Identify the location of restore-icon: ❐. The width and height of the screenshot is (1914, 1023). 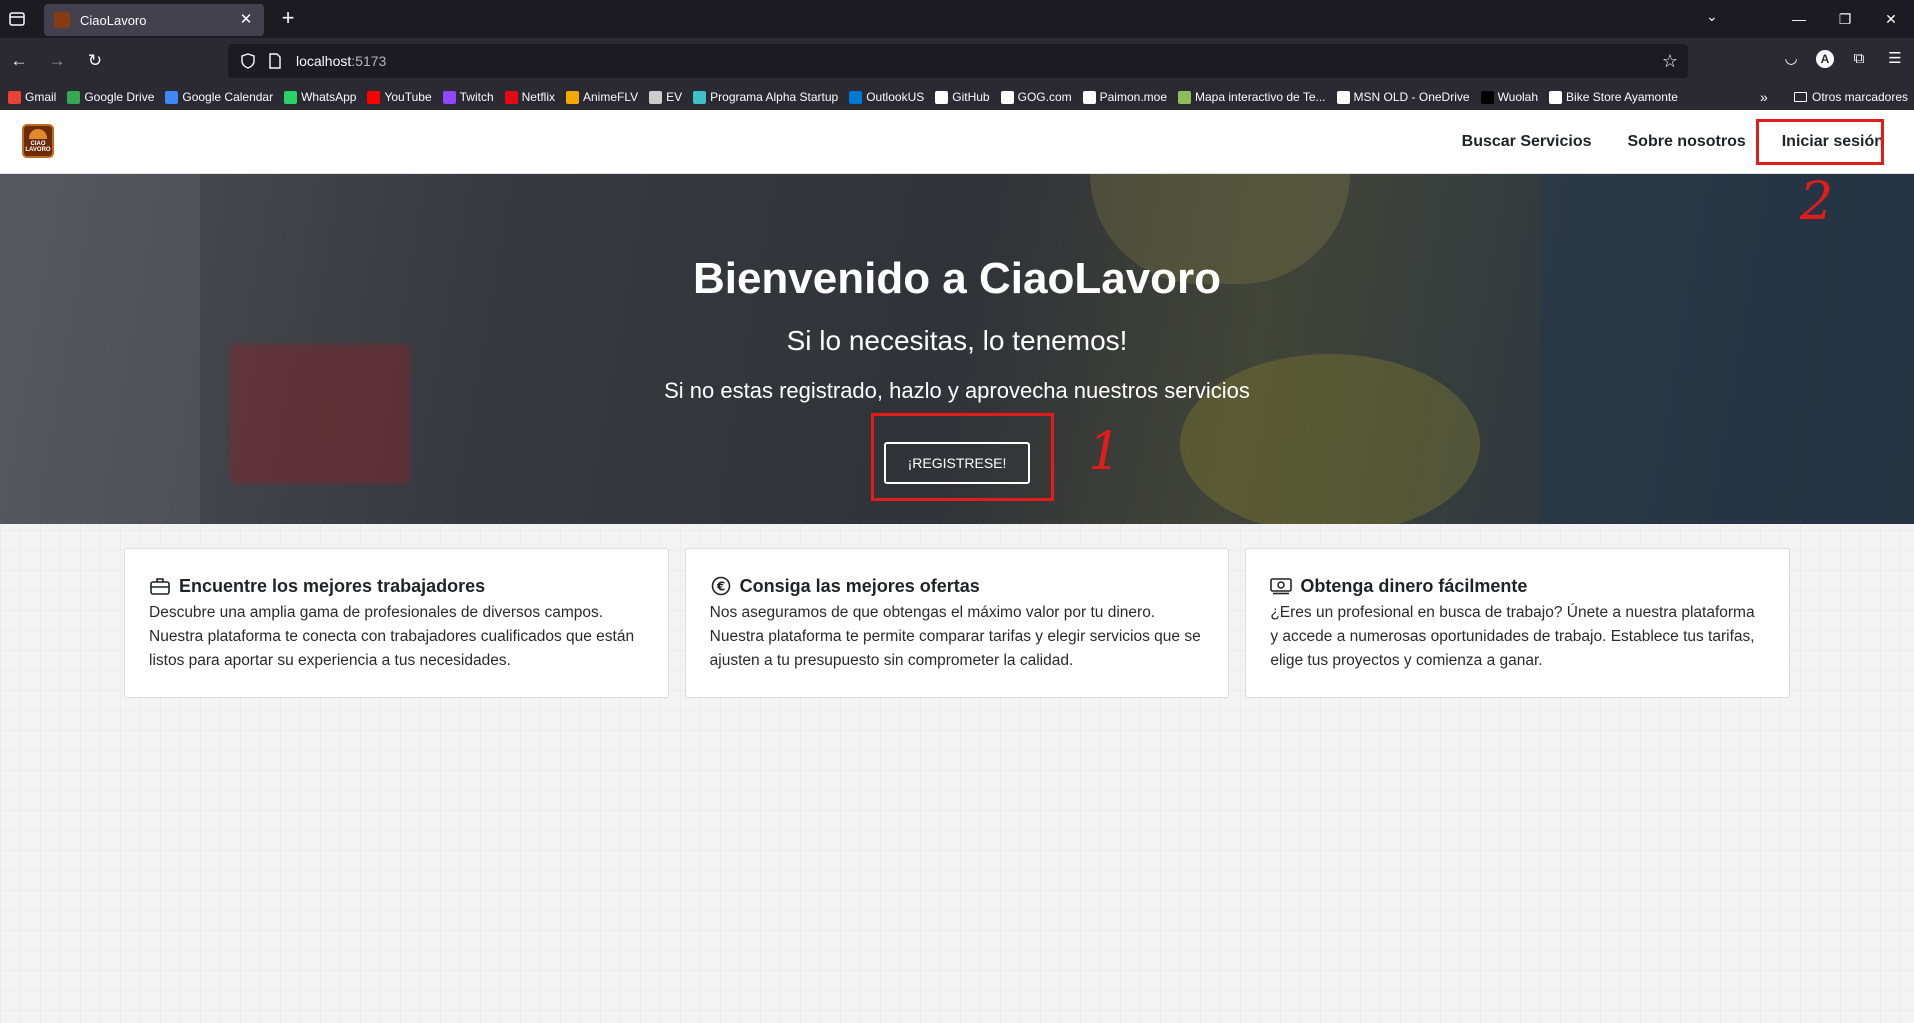
(1845, 19).